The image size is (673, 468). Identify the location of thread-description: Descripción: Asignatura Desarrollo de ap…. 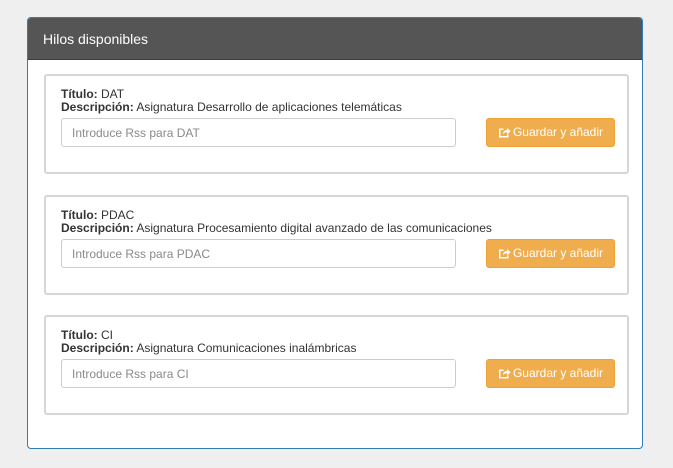
(231, 107).